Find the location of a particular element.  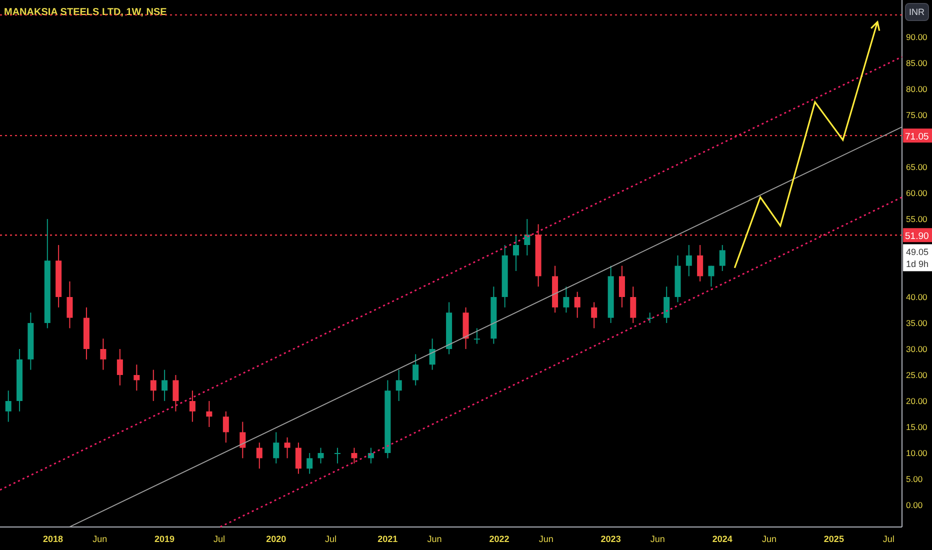

time-axis-label: 2020 is located at coordinates (276, 539).